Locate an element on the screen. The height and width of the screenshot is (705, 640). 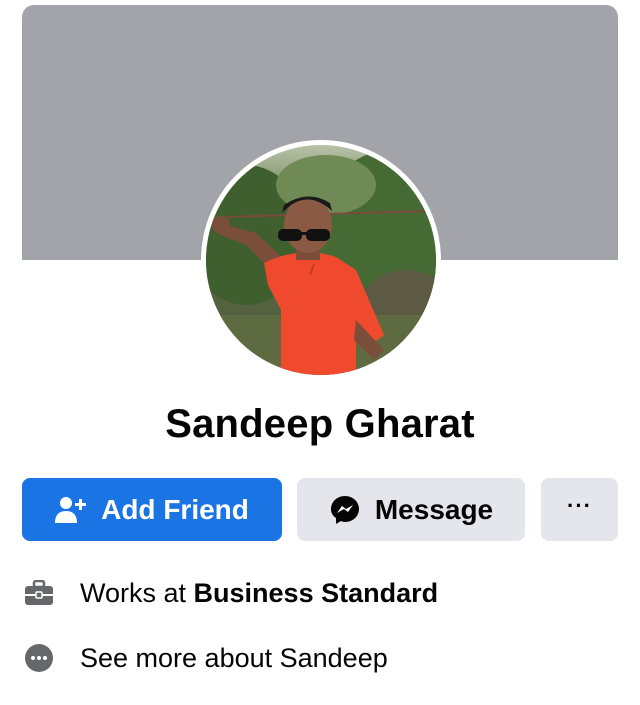
see-more-row: See more about Sandeep is located at coordinates (322, 658).